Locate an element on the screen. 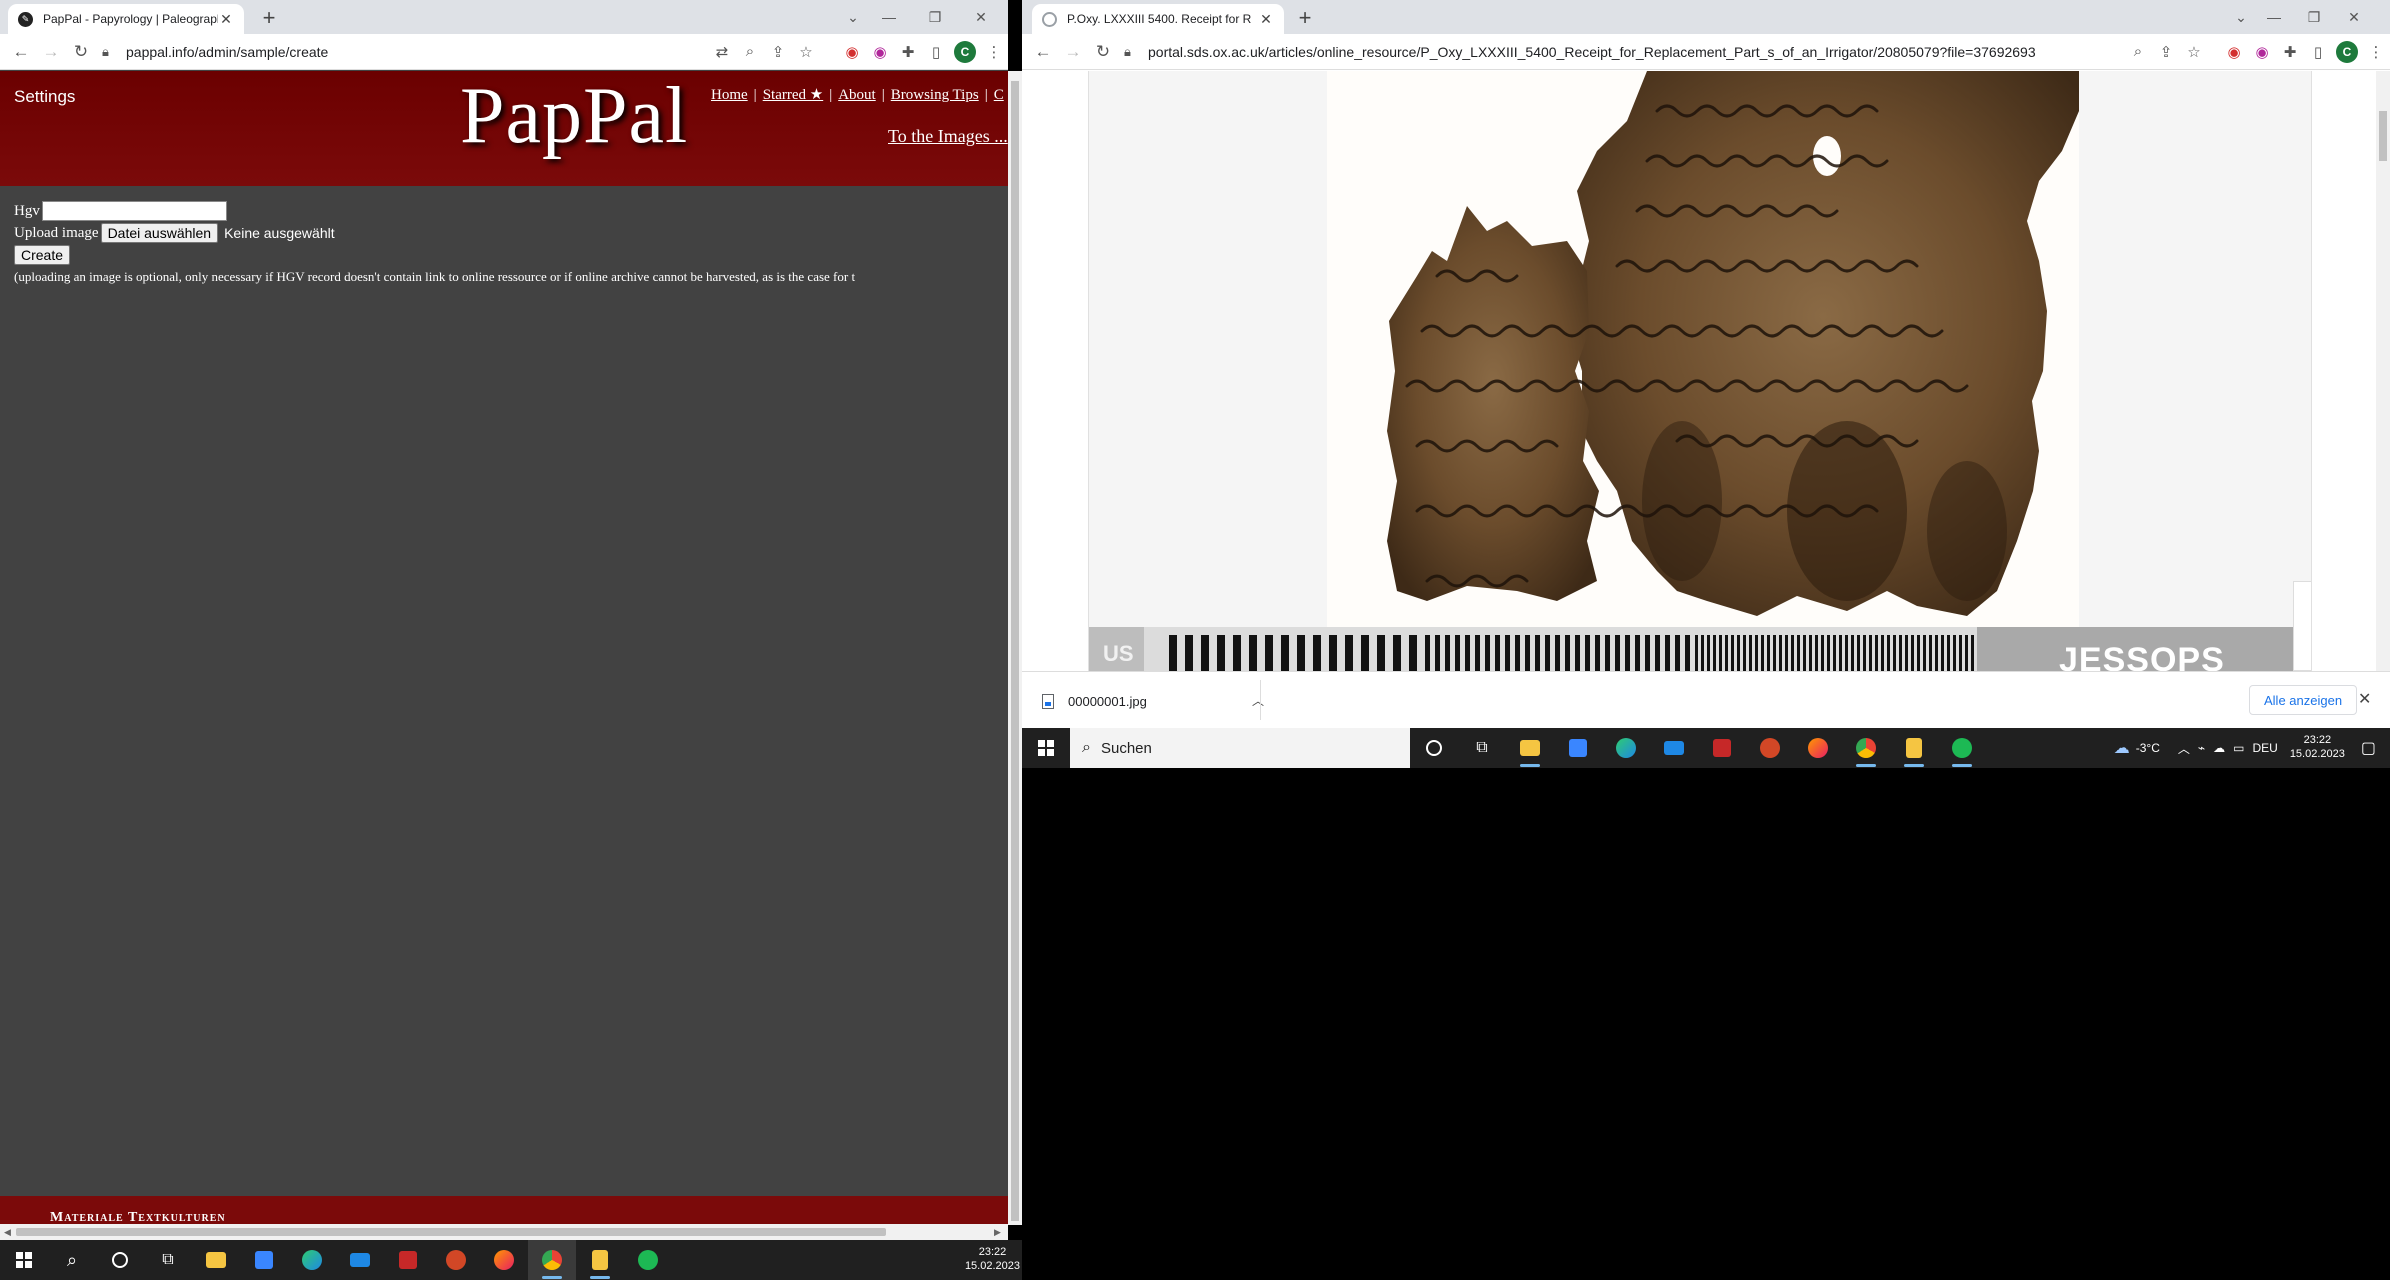 The image size is (2390, 1280). search-icon: ⌕ is located at coordinates (72, 1260).